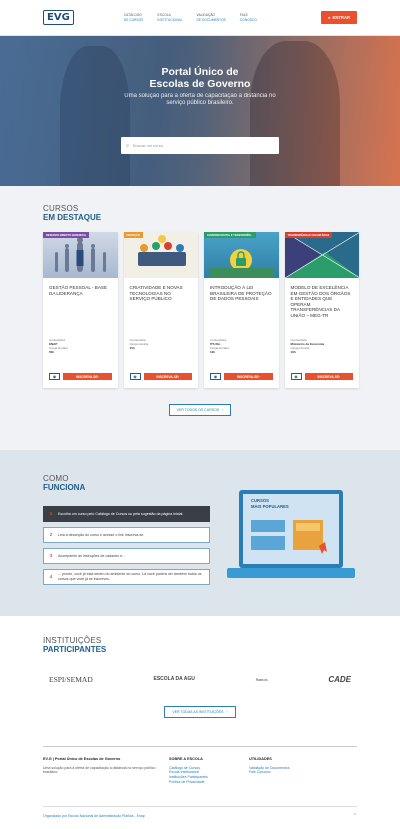 The height and width of the screenshot is (829, 400). What do you see at coordinates (339, 679) in the screenshot?
I see `cade-logo: CADE` at bounding box center [339, 679].